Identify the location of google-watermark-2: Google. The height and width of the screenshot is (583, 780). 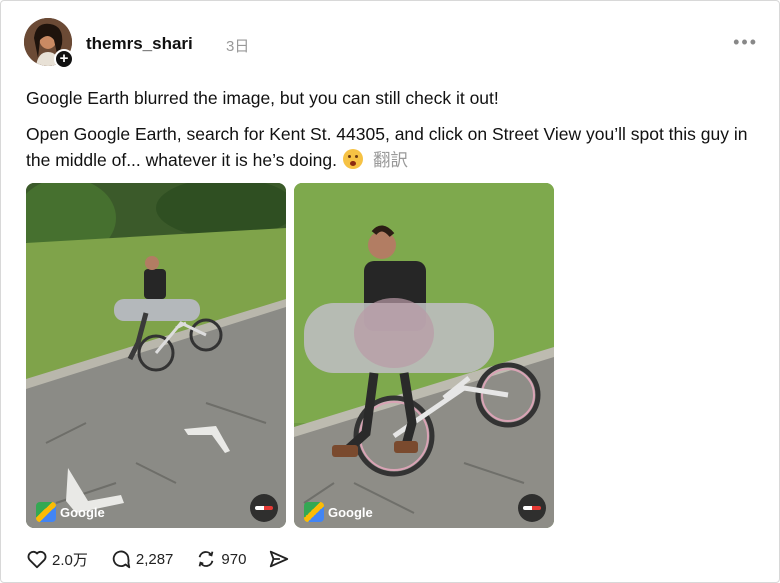
(338, 512).